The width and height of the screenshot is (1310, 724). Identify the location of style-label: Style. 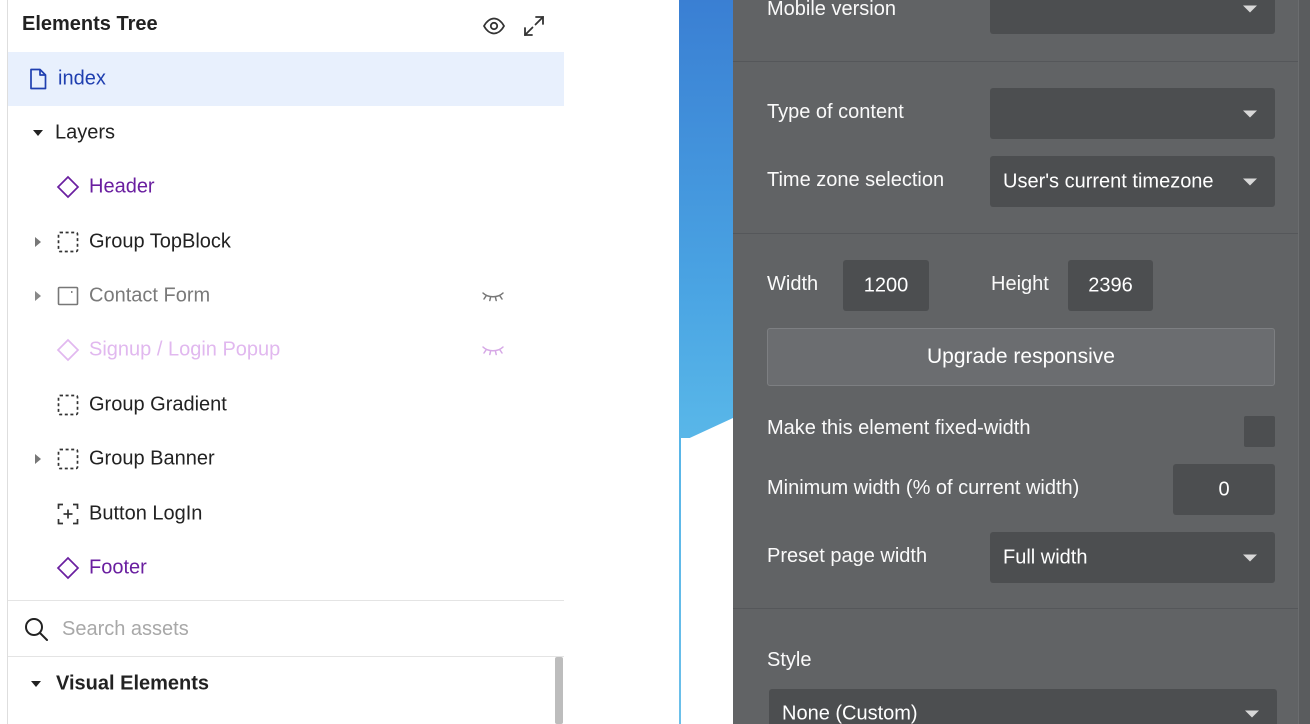
(789, 660).